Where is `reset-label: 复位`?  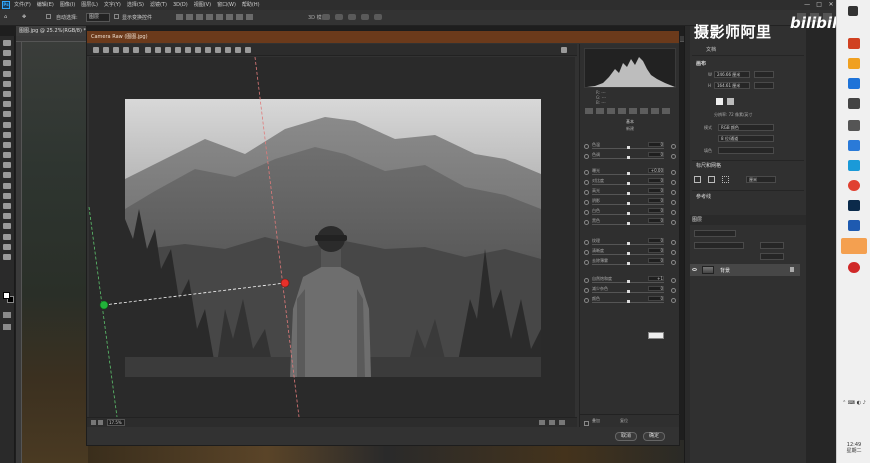 reset-label: 复位 is located at coordinates (624, 421).